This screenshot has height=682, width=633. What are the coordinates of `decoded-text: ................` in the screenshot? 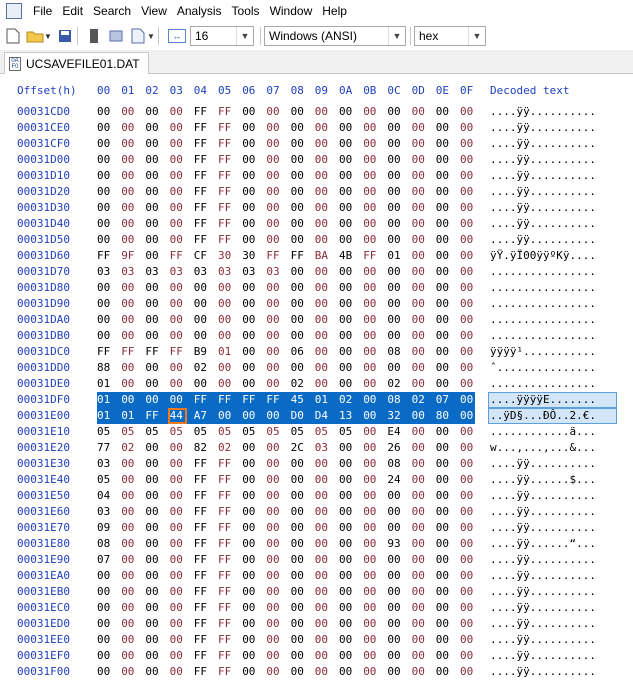 It's located at (543, 319).